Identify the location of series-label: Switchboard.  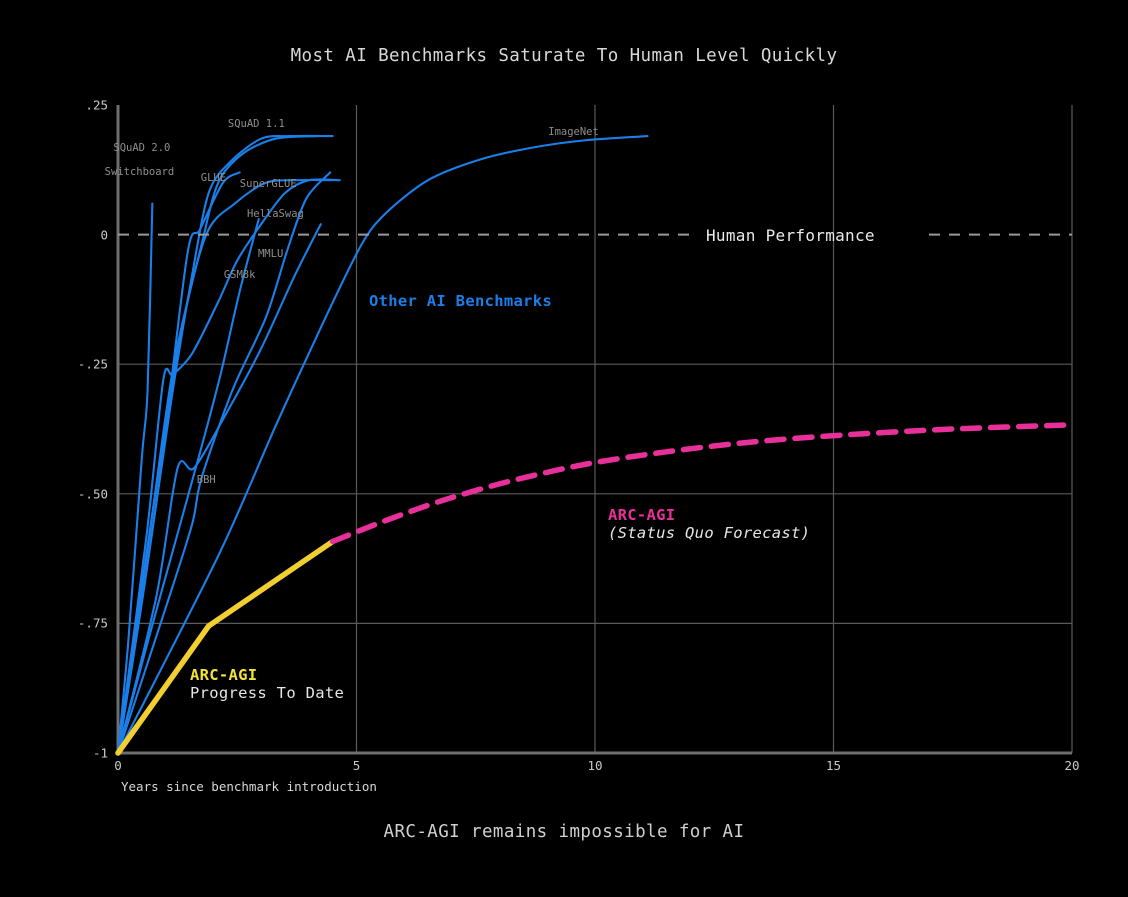
(139, 172).